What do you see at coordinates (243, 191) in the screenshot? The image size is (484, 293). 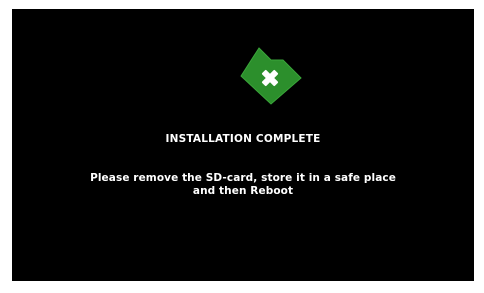 I see `instruction-line-2: and then Reboot` at bounding box center [243, 191].